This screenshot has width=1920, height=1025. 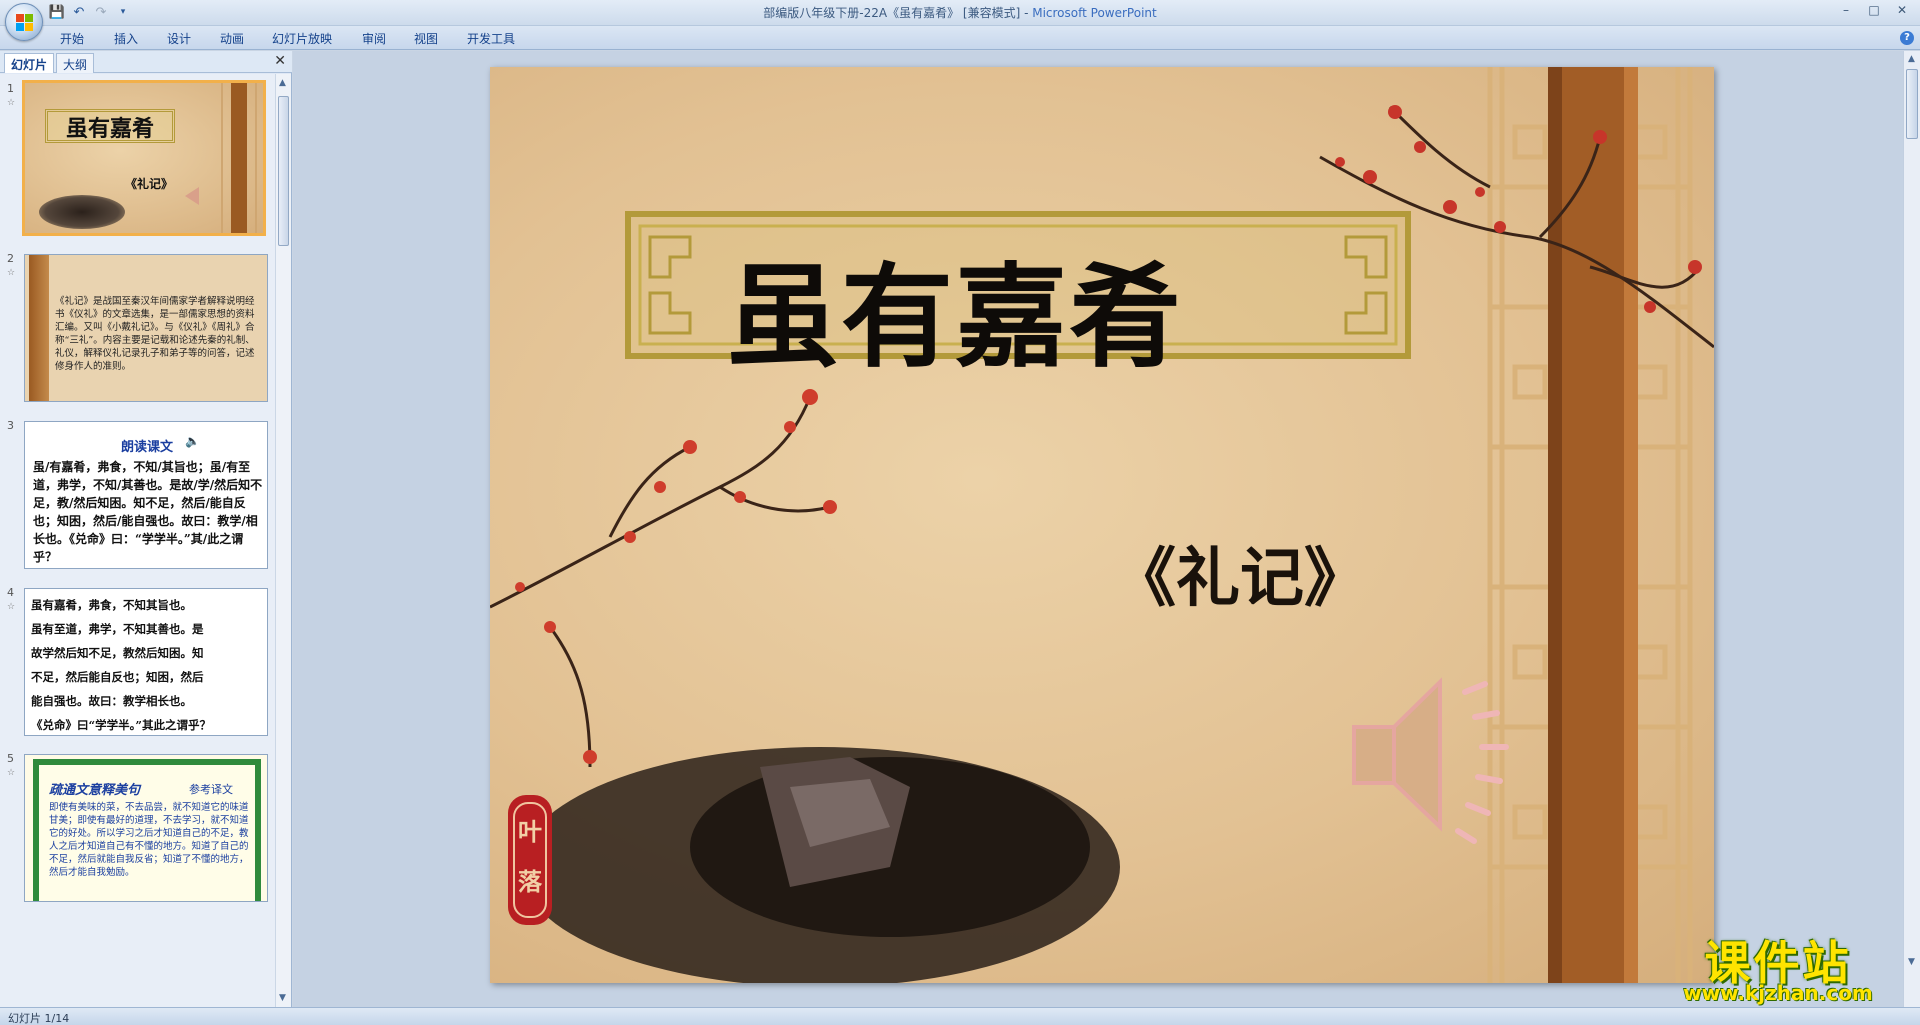 What do you see at coordinates (1778, 966) in the screenshot?
I see `watermark-logo: 课件站 www.kjzhan.com` at bounding box center [1778, 966].